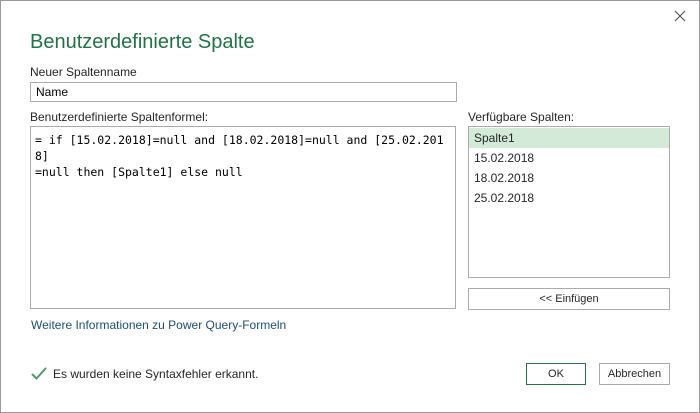 This screenshot has height=413, width=700. I want to click on formula-label: Benutzerdefinierte Spaltenformel:, so click(119, 117).